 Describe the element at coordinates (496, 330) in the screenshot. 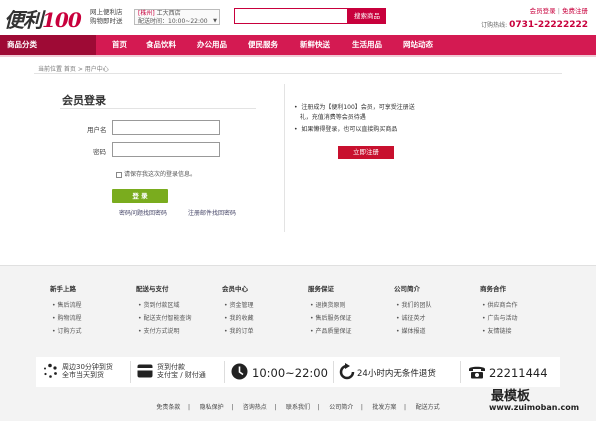

I see `footer-column-link: • 友情链接` at that location.